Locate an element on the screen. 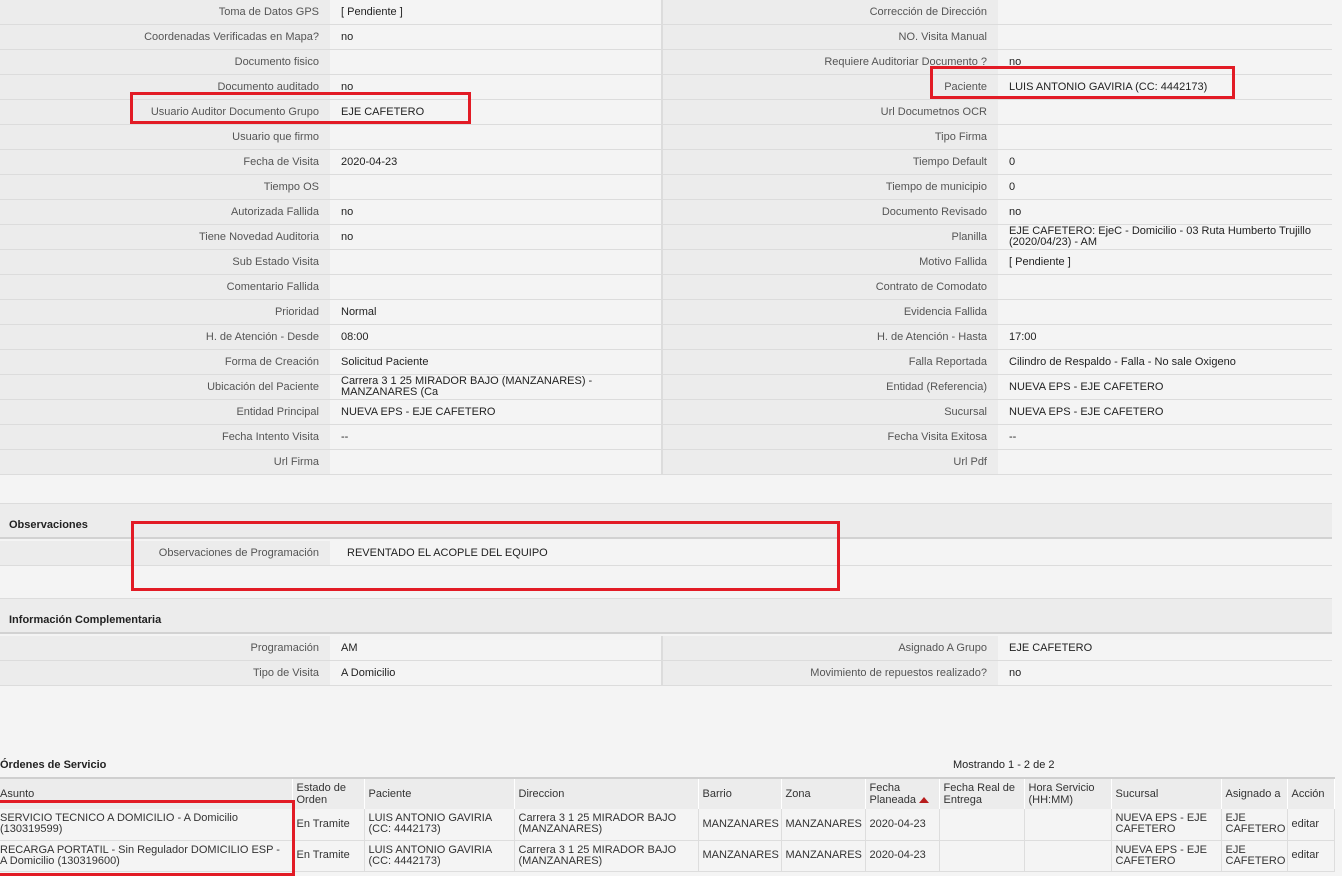 Image resolution: width=1342 pixels, height=876 pixels. detail-row: Comentario Fallida Contrato de Comodato is located at coordinates (666, 287).